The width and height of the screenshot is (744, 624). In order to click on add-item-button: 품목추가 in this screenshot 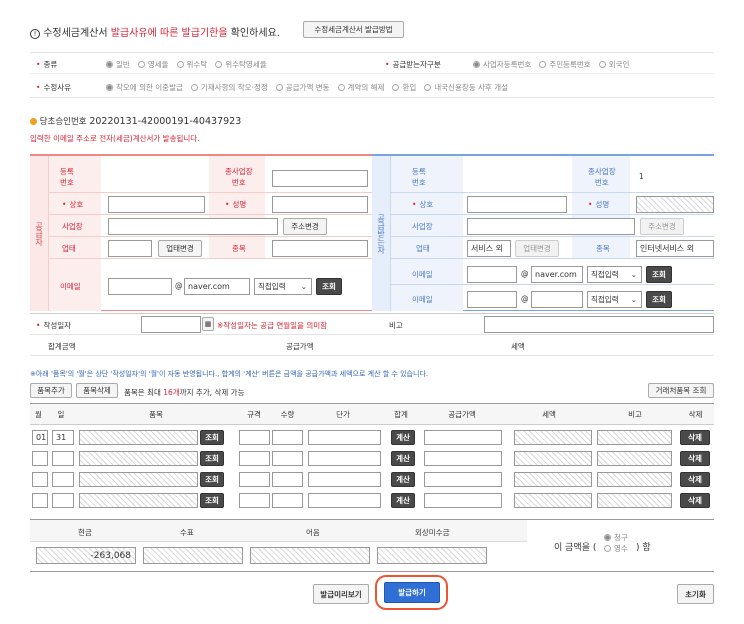, I will do `click(51, 390)`.